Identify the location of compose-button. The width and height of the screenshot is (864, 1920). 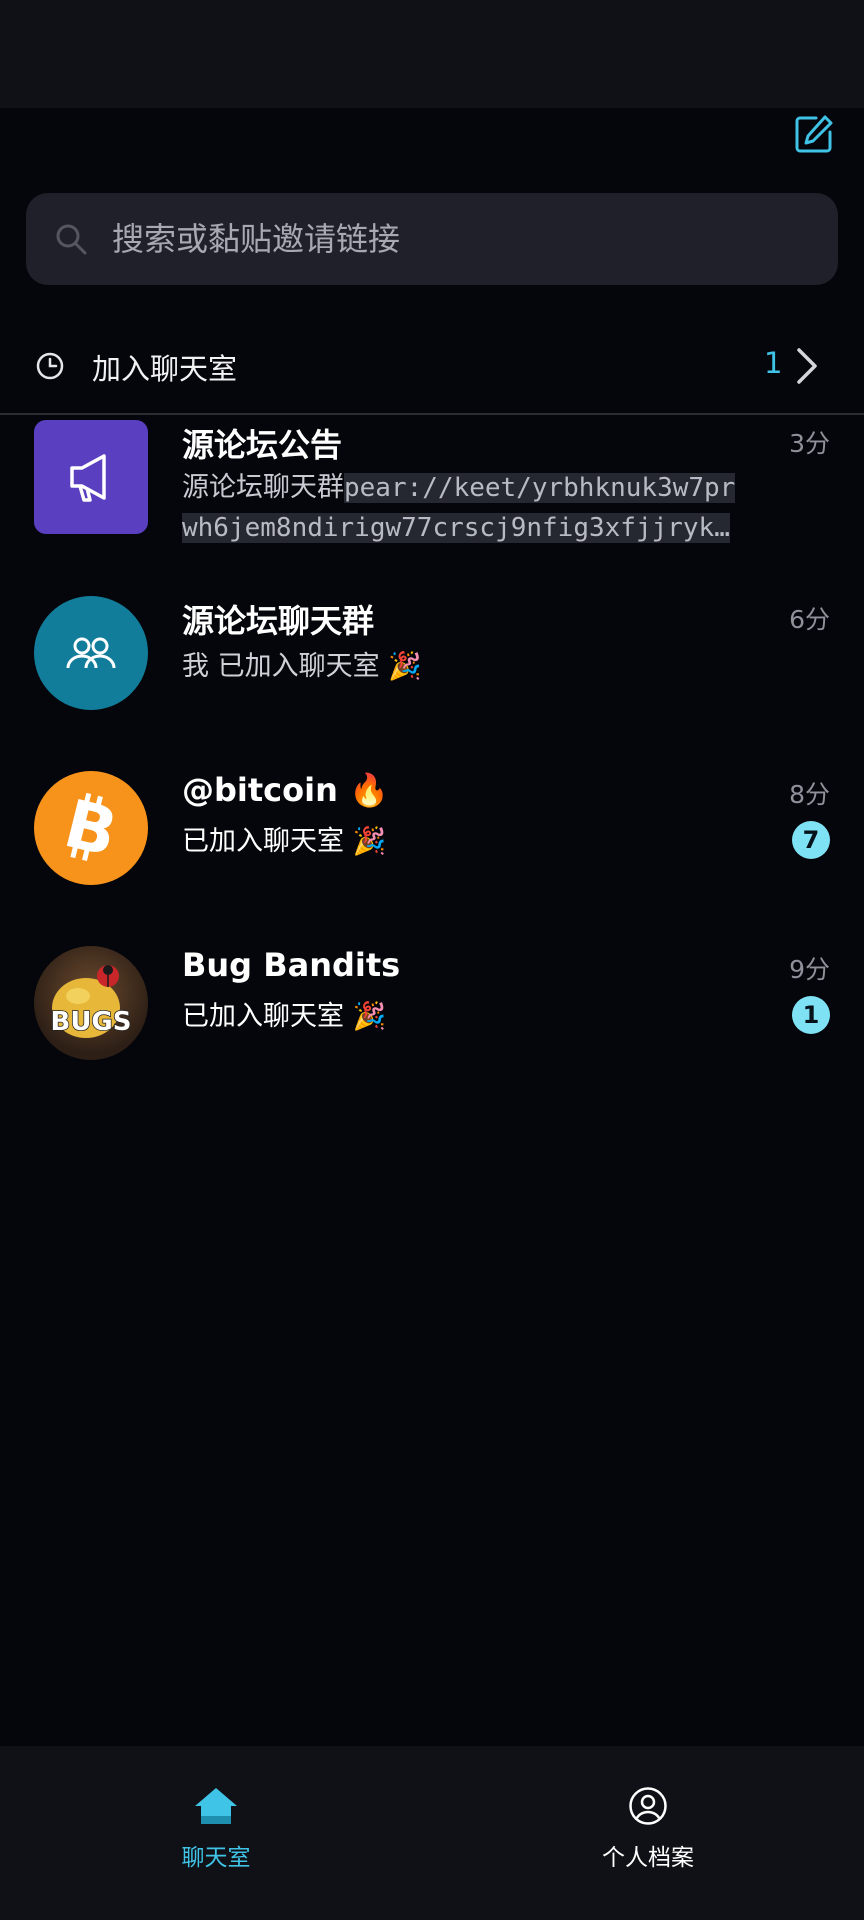
(814, 134).